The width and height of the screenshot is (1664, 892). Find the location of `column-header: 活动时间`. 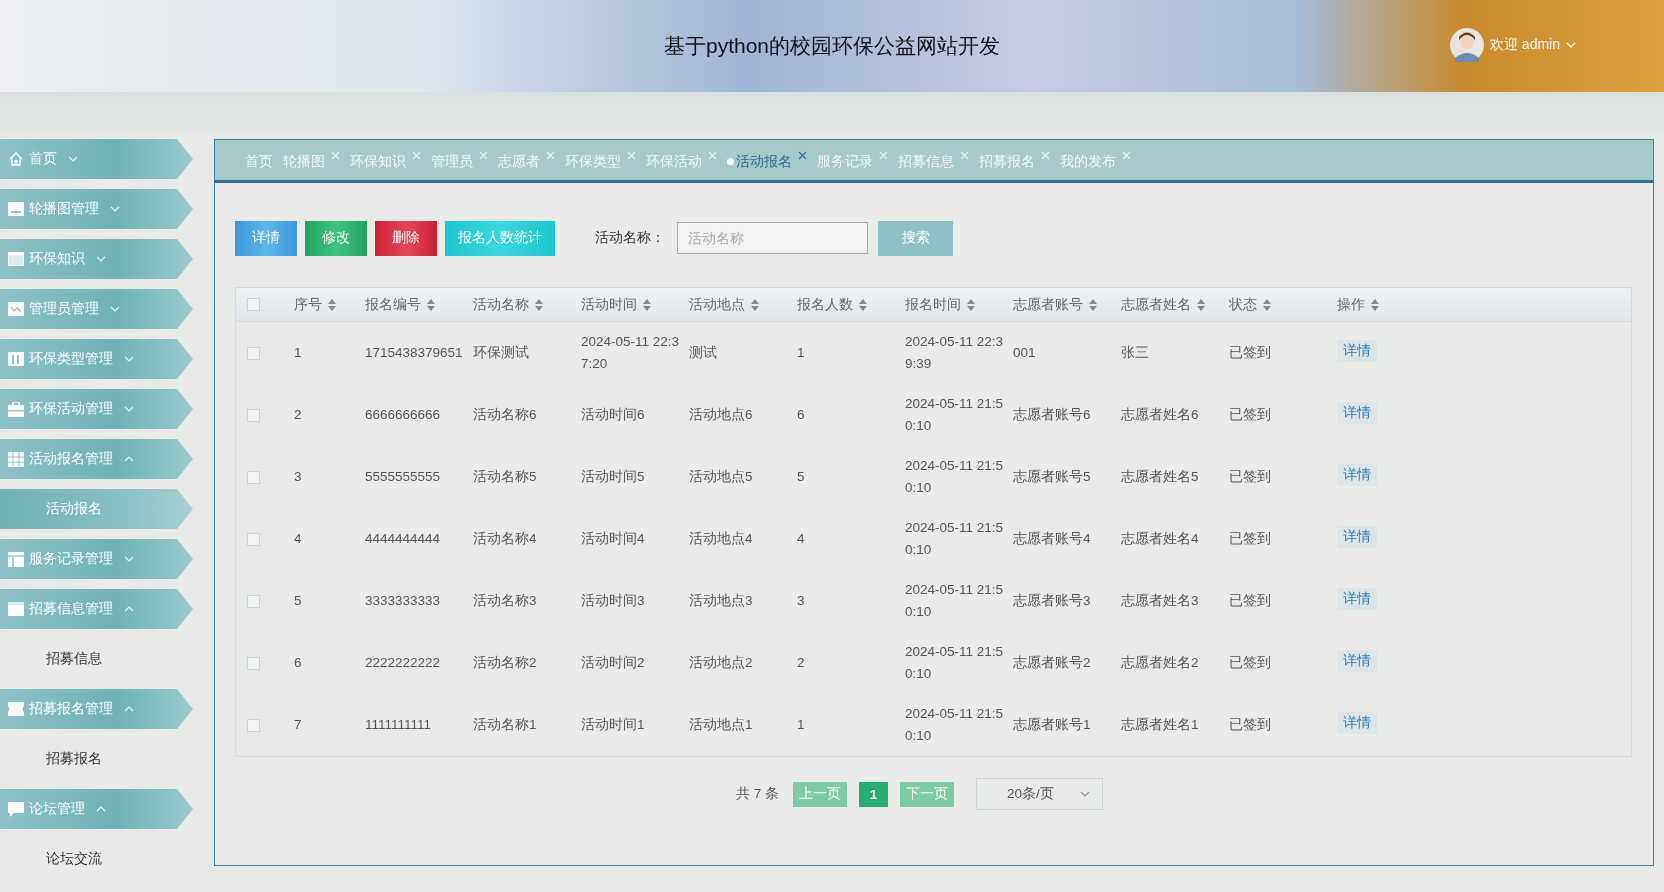

column-header: 活动时间 is located at coordinates (609, 304).